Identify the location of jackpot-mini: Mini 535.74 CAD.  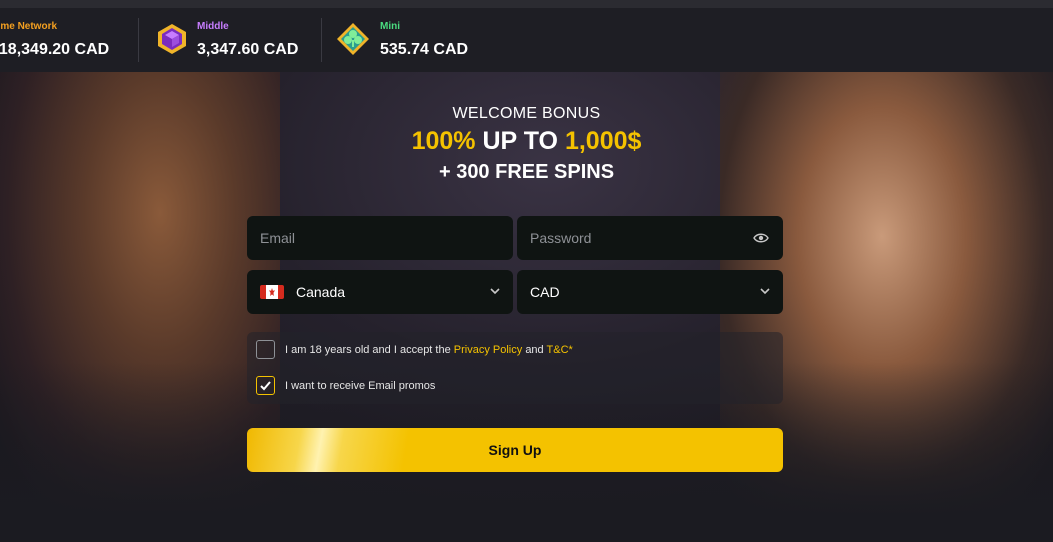
(418, 40).